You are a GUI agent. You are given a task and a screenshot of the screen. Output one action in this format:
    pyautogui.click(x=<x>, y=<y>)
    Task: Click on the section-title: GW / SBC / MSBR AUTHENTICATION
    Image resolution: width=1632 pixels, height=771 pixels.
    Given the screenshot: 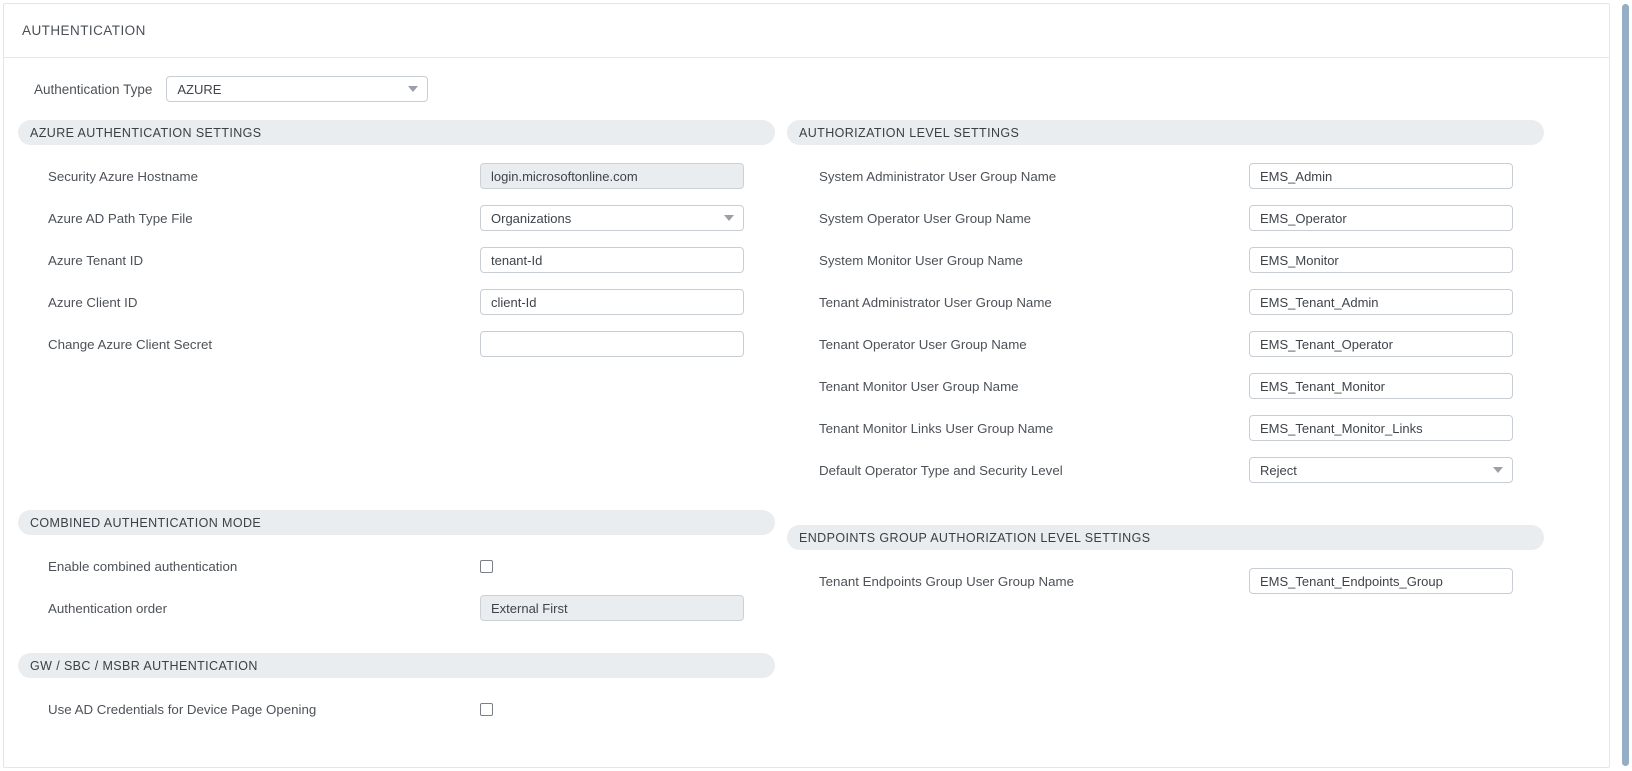 What is the action you would take?
    pyautogui.click(x=144, y=665)
    